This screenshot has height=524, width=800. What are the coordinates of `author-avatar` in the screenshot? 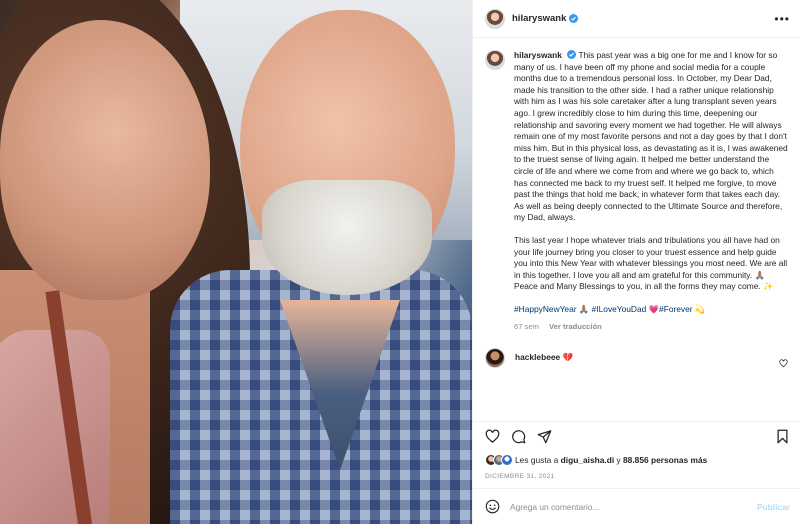 It's located at (495, 18).